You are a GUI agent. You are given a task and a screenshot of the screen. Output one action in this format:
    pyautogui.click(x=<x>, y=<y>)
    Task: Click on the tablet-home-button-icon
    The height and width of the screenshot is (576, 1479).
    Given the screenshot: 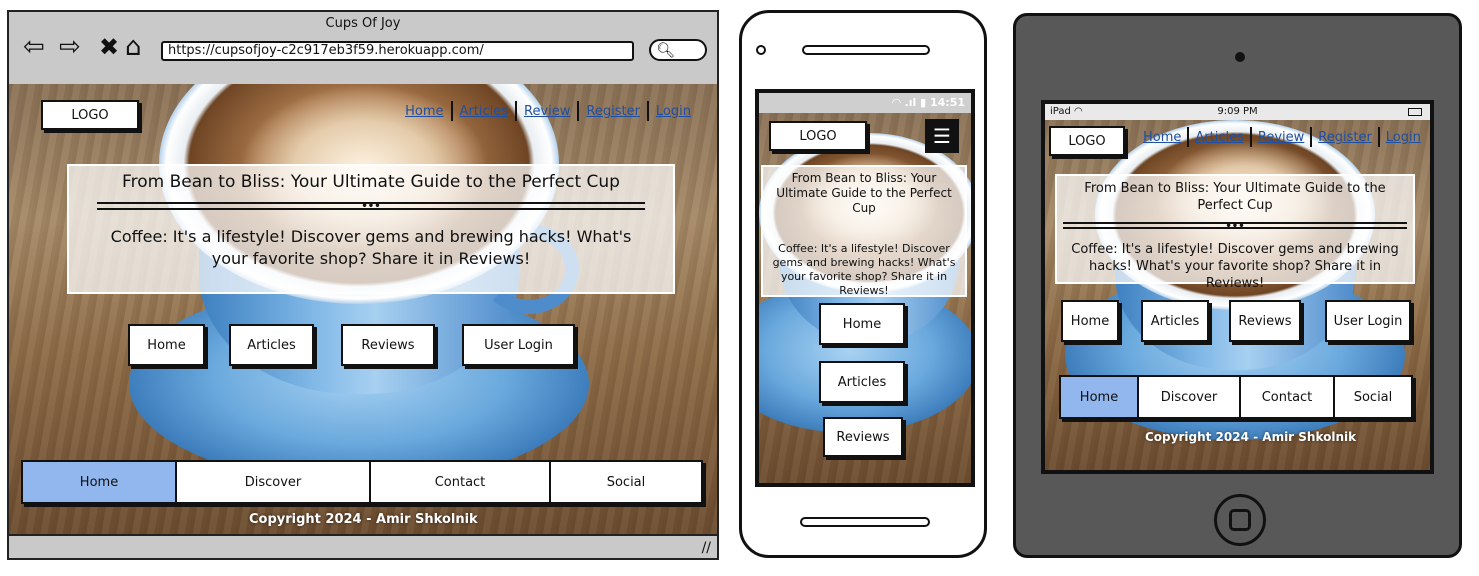 What is the action you would take?
    pyautogui.click(x=1240, y=520)
    